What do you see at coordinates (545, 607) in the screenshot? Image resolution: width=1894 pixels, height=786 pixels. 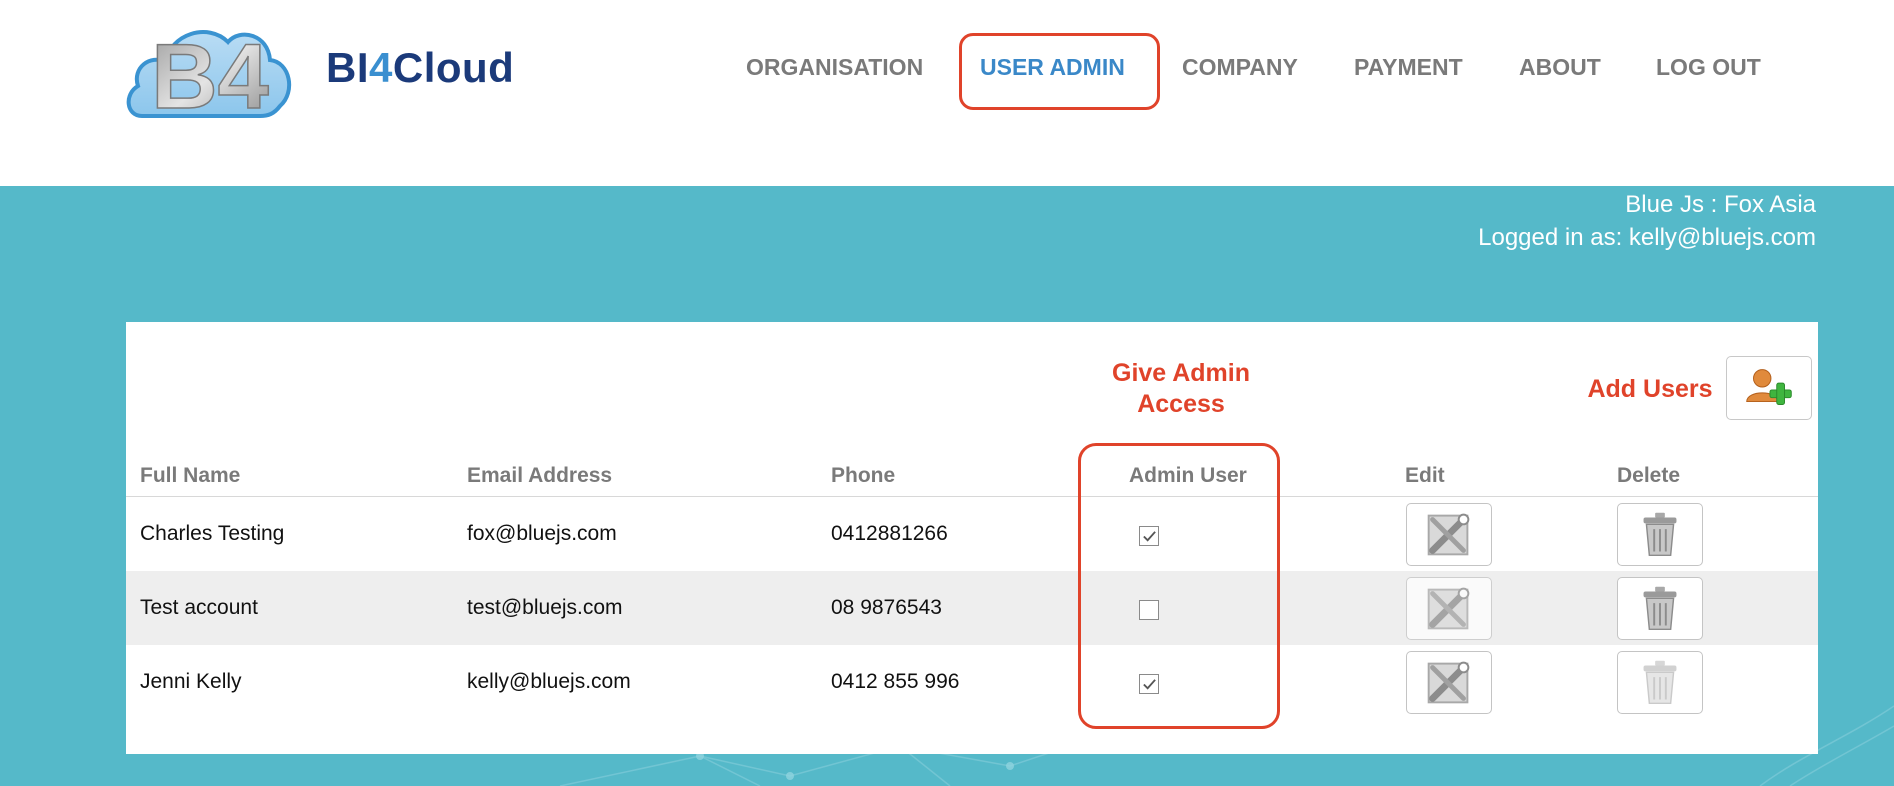 I see `cell-email: test@bluejs.com` at bounding box center [545, 607].